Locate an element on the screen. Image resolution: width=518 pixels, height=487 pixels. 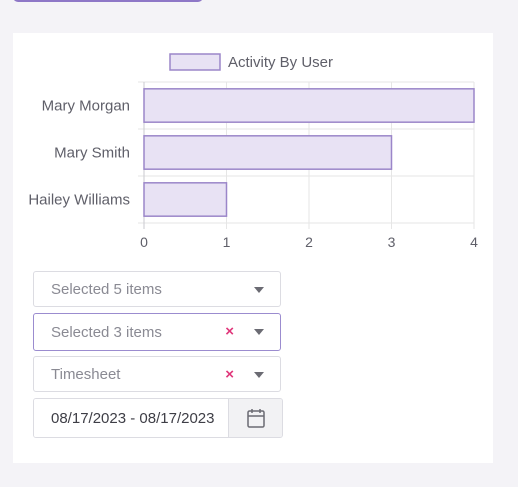
dropdown-value: Selected 3 items is located at coordinates (106, 332).